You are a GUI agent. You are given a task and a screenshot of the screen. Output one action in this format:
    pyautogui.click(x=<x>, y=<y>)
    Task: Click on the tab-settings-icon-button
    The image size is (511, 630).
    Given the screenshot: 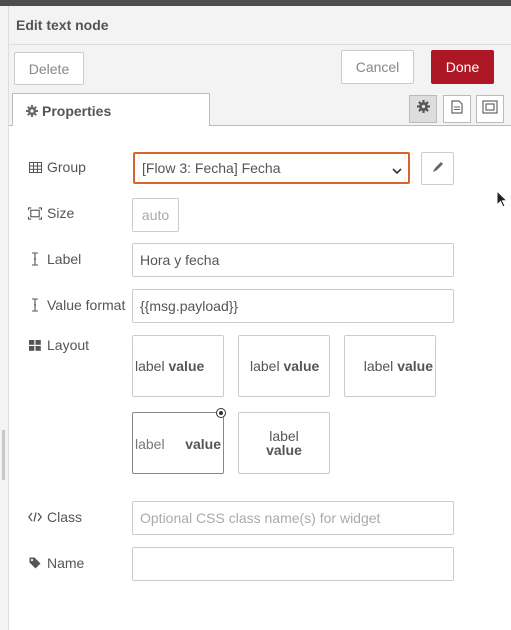 What is the action you would take?
    pyautogui.click(x=423, y=109)
    